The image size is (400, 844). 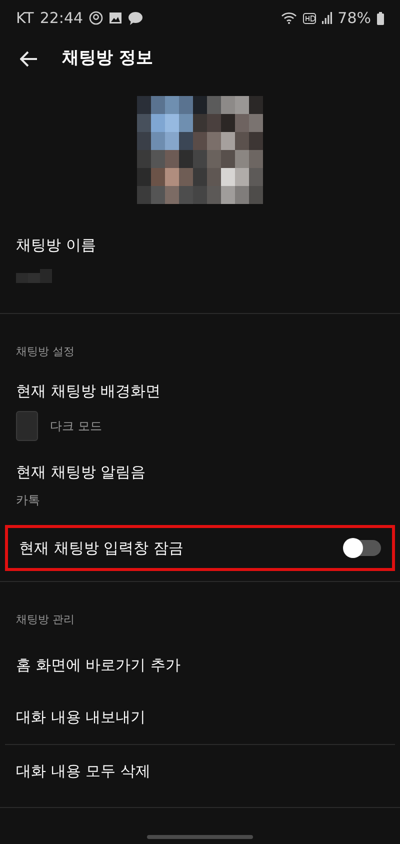 I want to click on section-header: 채팅방 설정, so click(x=45, y=352).